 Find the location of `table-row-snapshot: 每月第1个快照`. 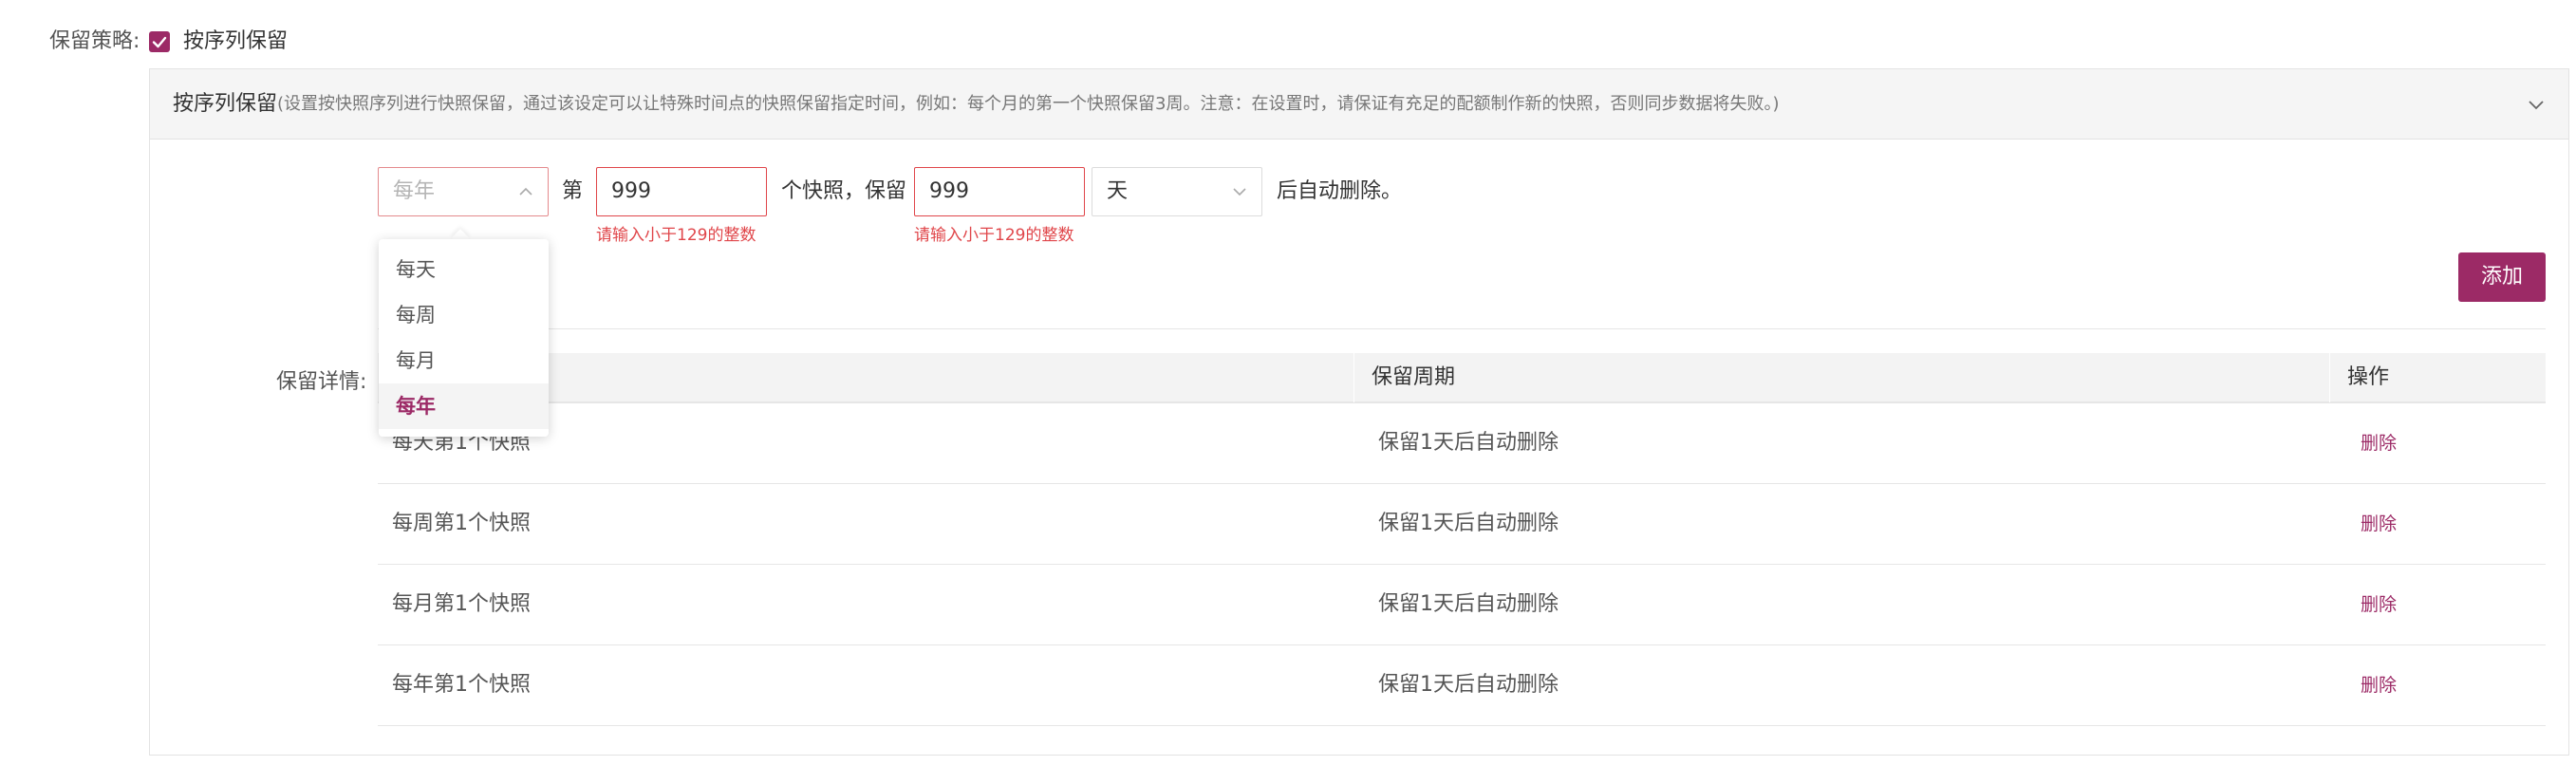

table-row-snapshot: 每月第1个快照 is located at coordinates (461, 604).